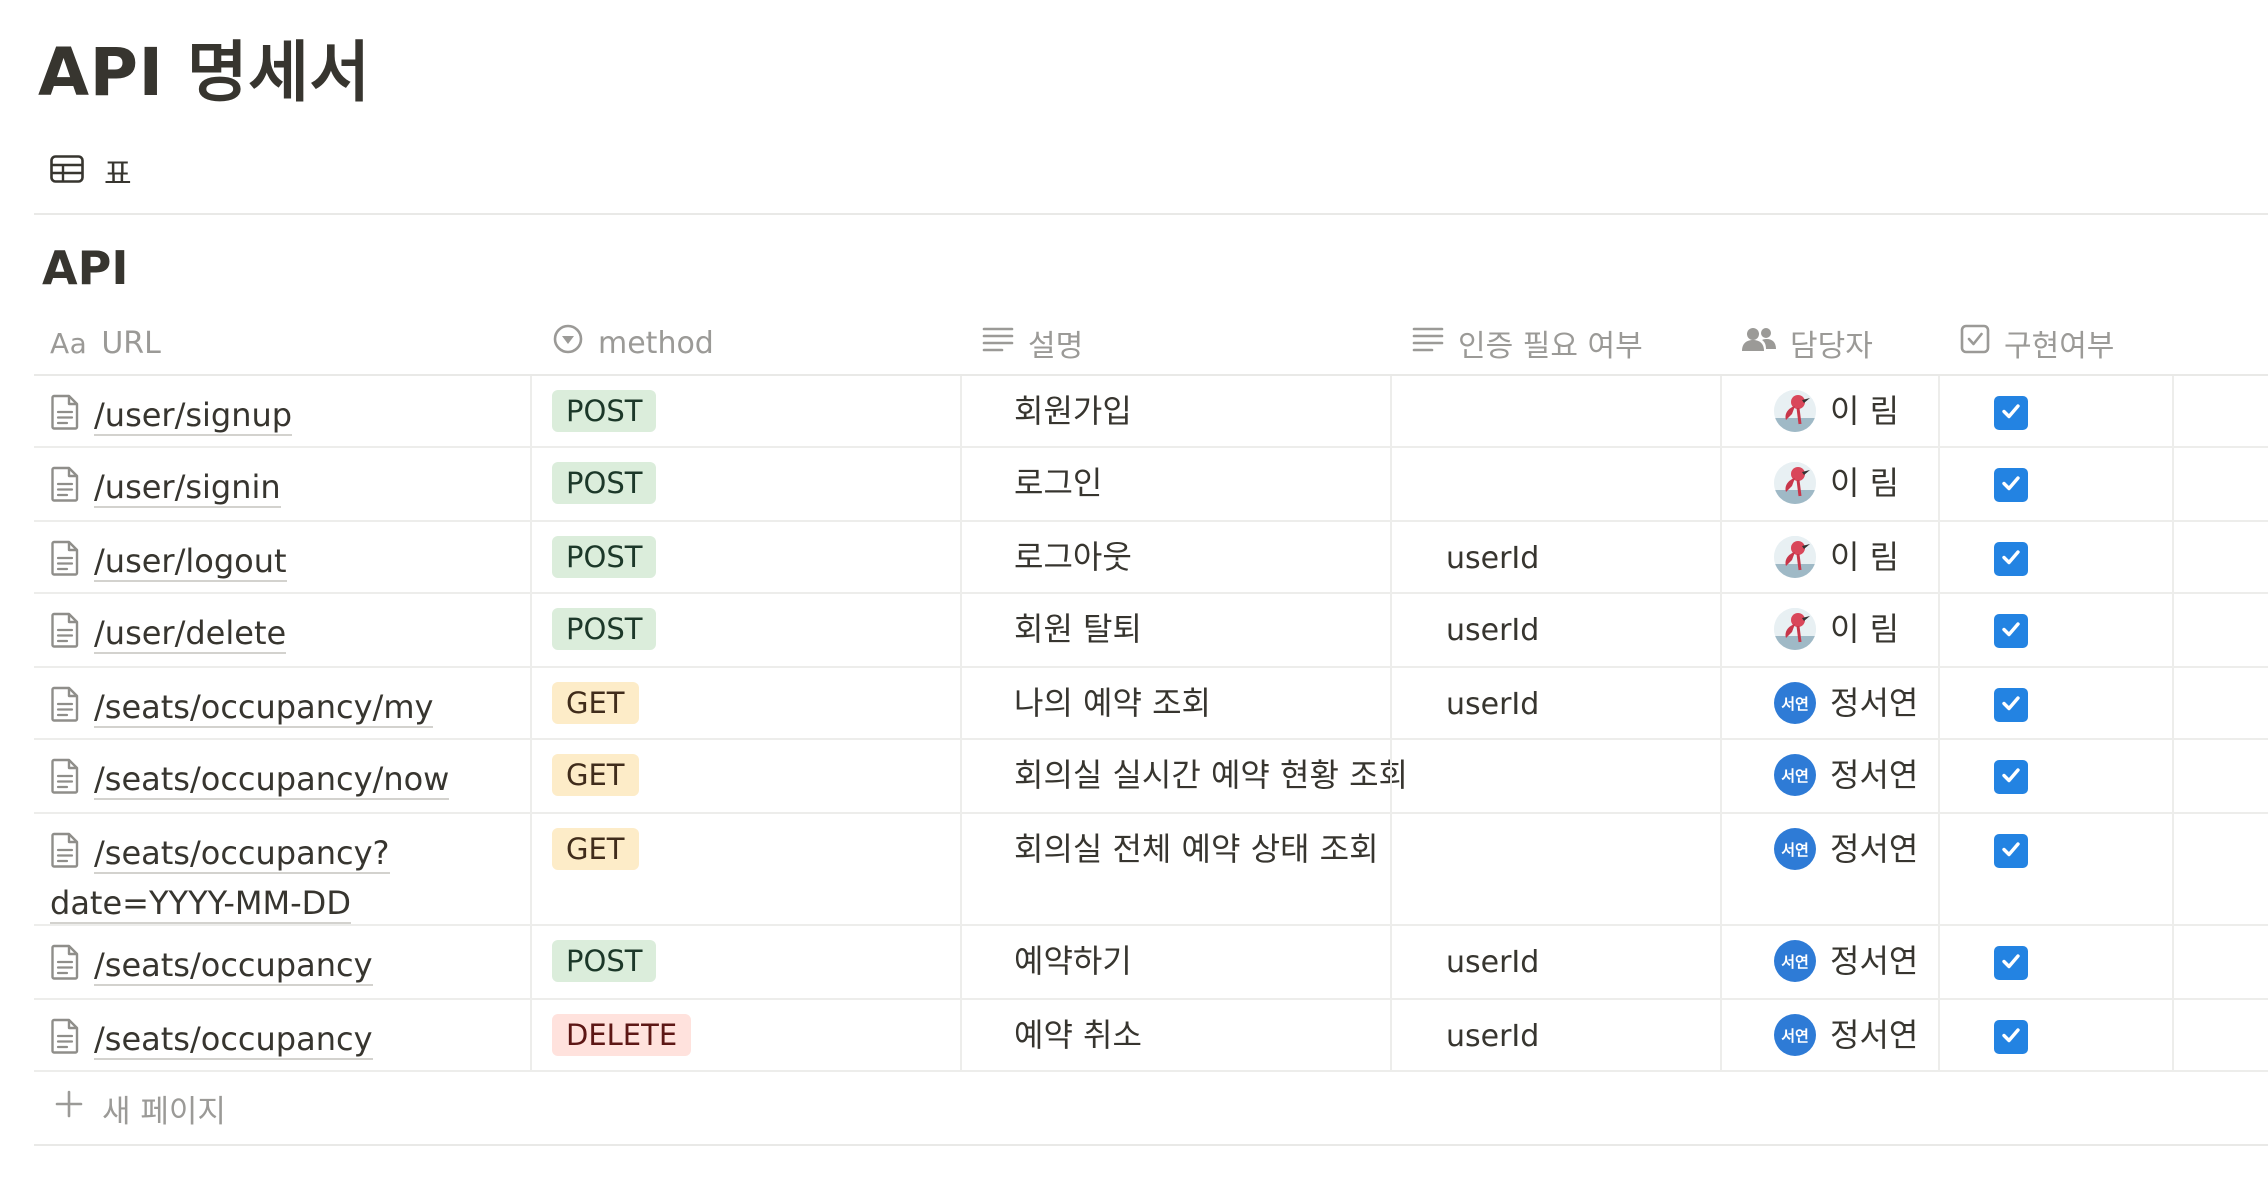 This screenshot has width=2268, height=1184. I want to click on url-cell: /user/delete, so click(282, 630).